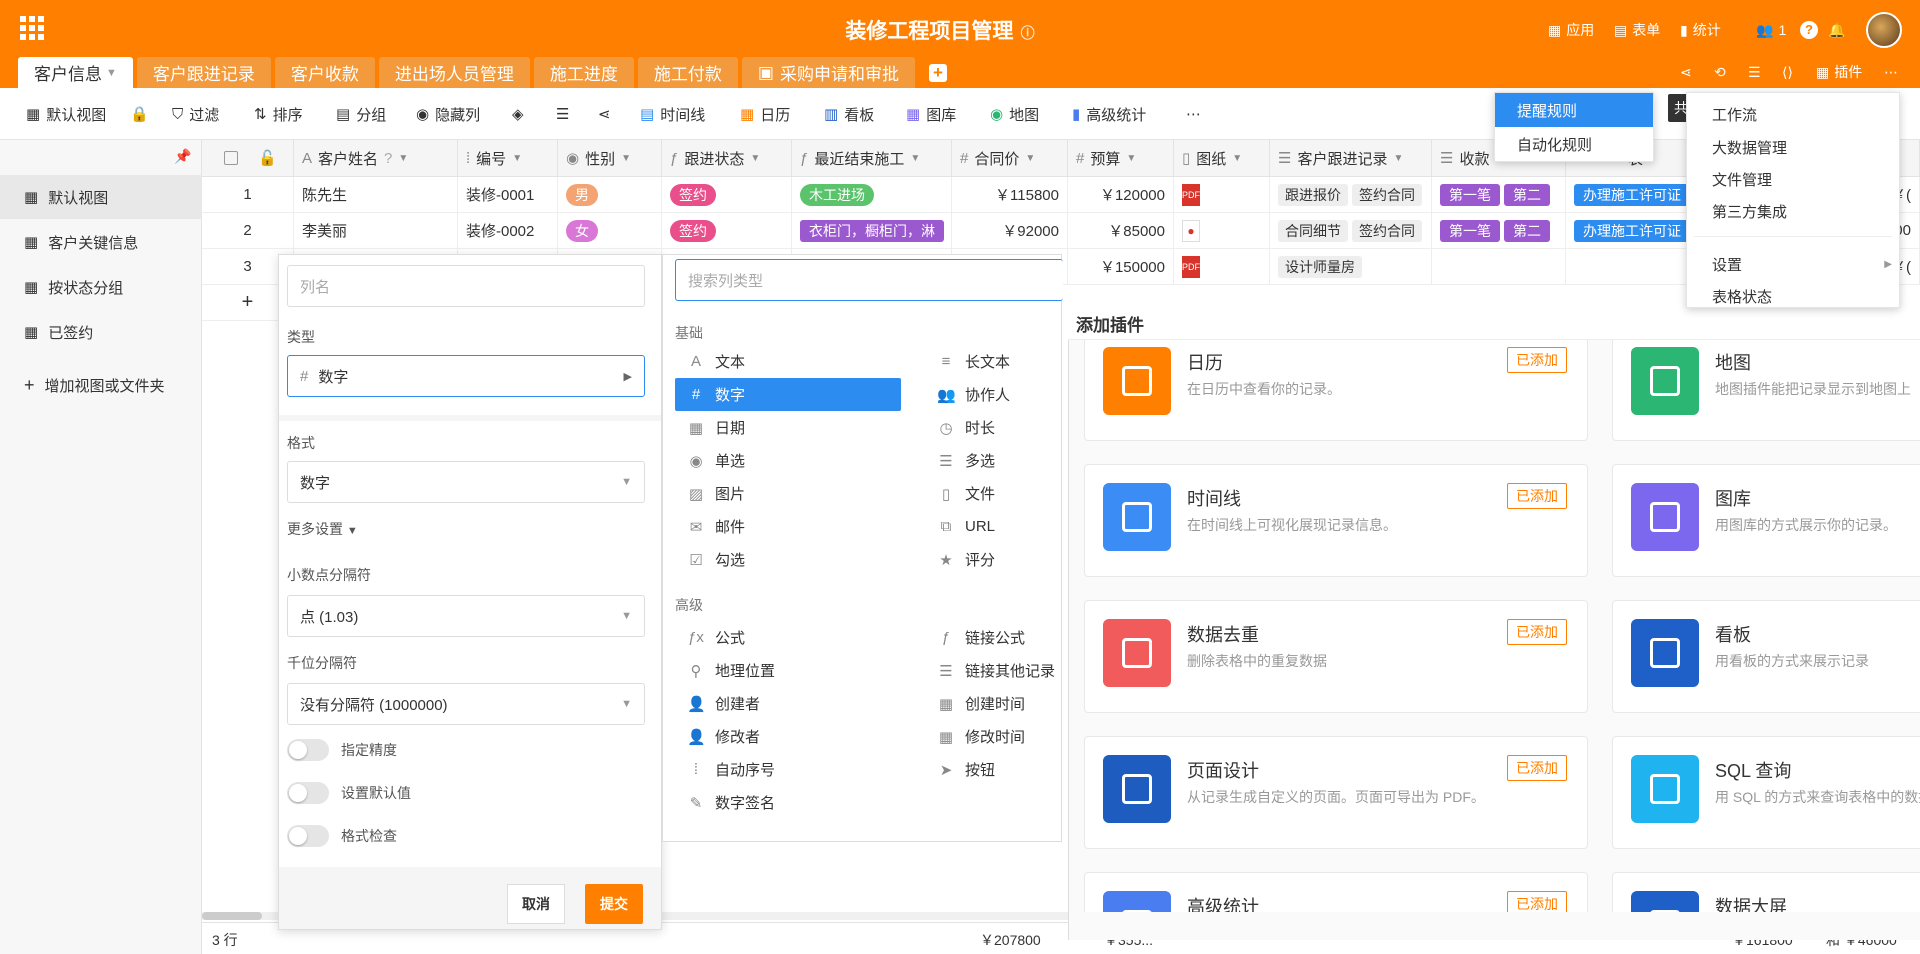 The width and height of the screenshot is (1920, 954). What do you see at coordinates (1802, 264) in the screenshot?
I see `menu-item-settings: 设置 ▶` at bounding box center [1802, 264].